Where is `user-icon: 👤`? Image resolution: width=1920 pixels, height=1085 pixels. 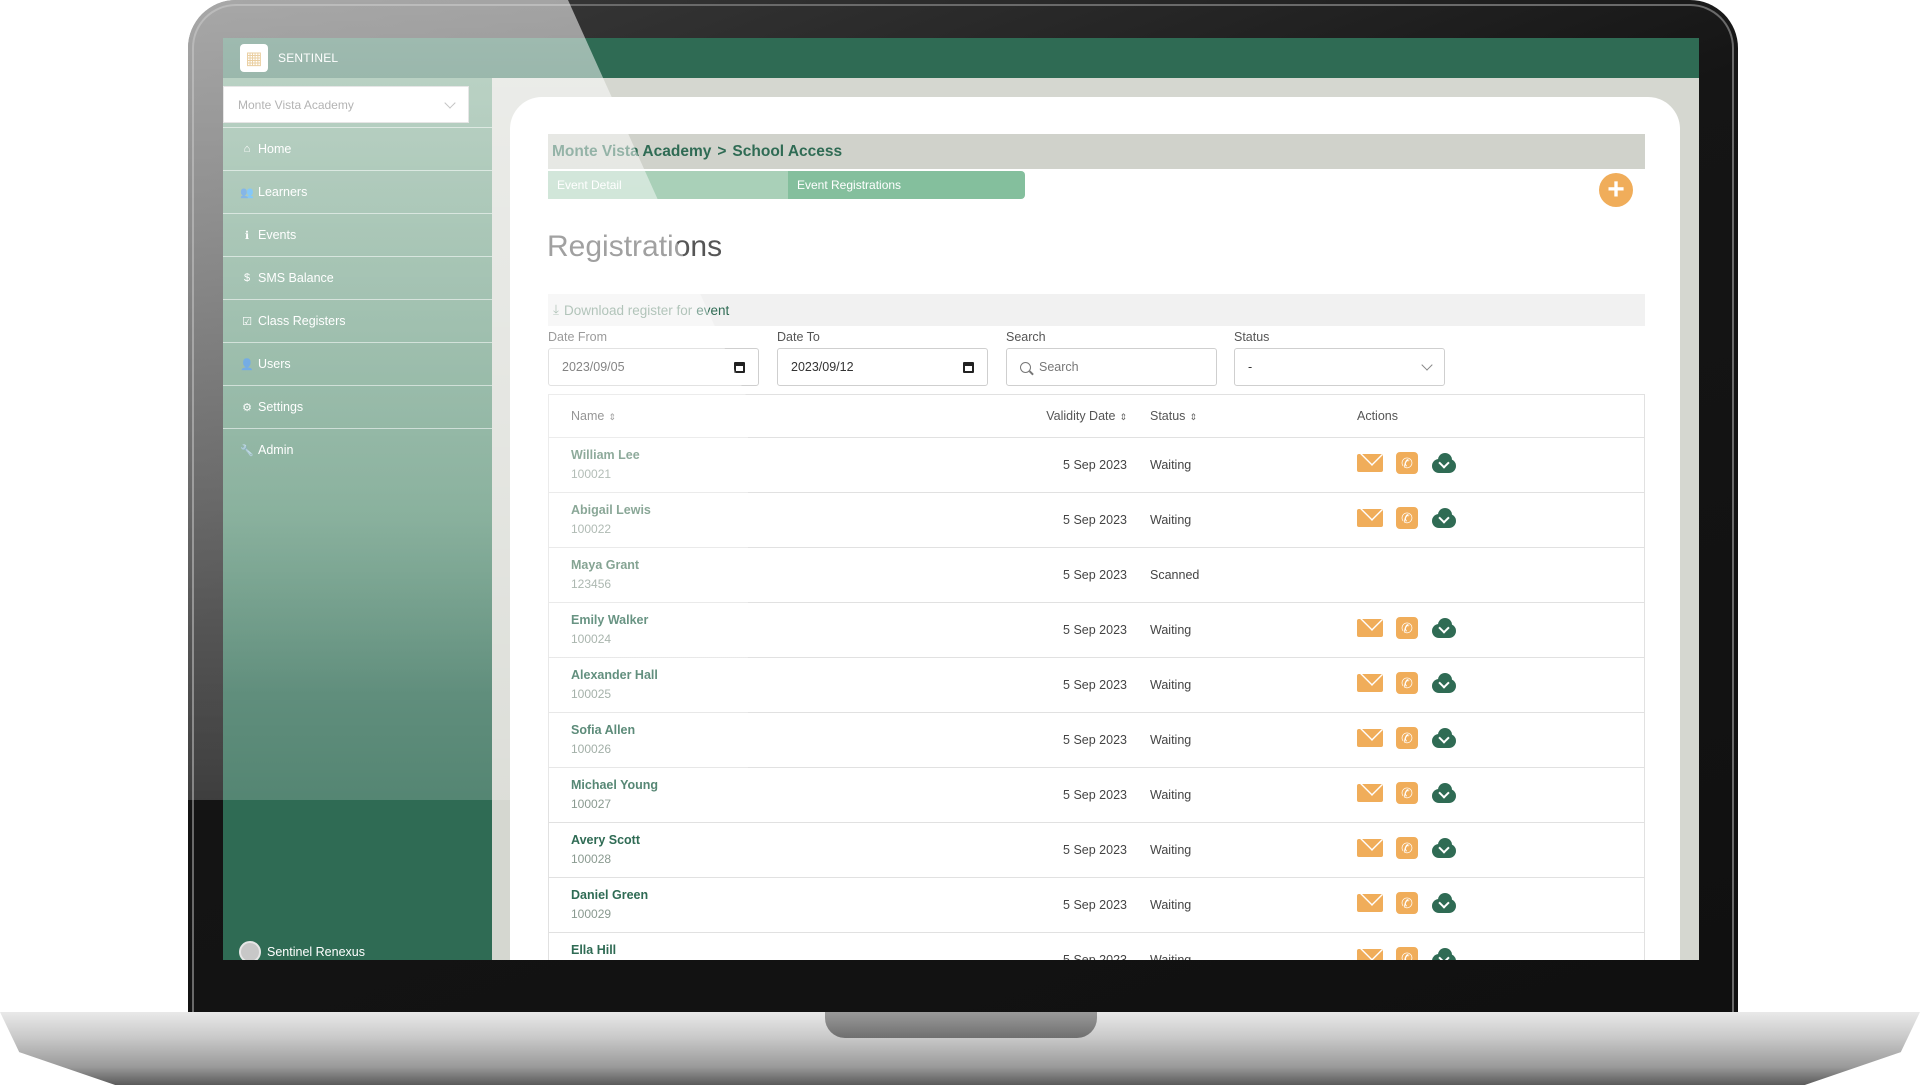
user-icon: 👤 is located at coordinates (247, 364).